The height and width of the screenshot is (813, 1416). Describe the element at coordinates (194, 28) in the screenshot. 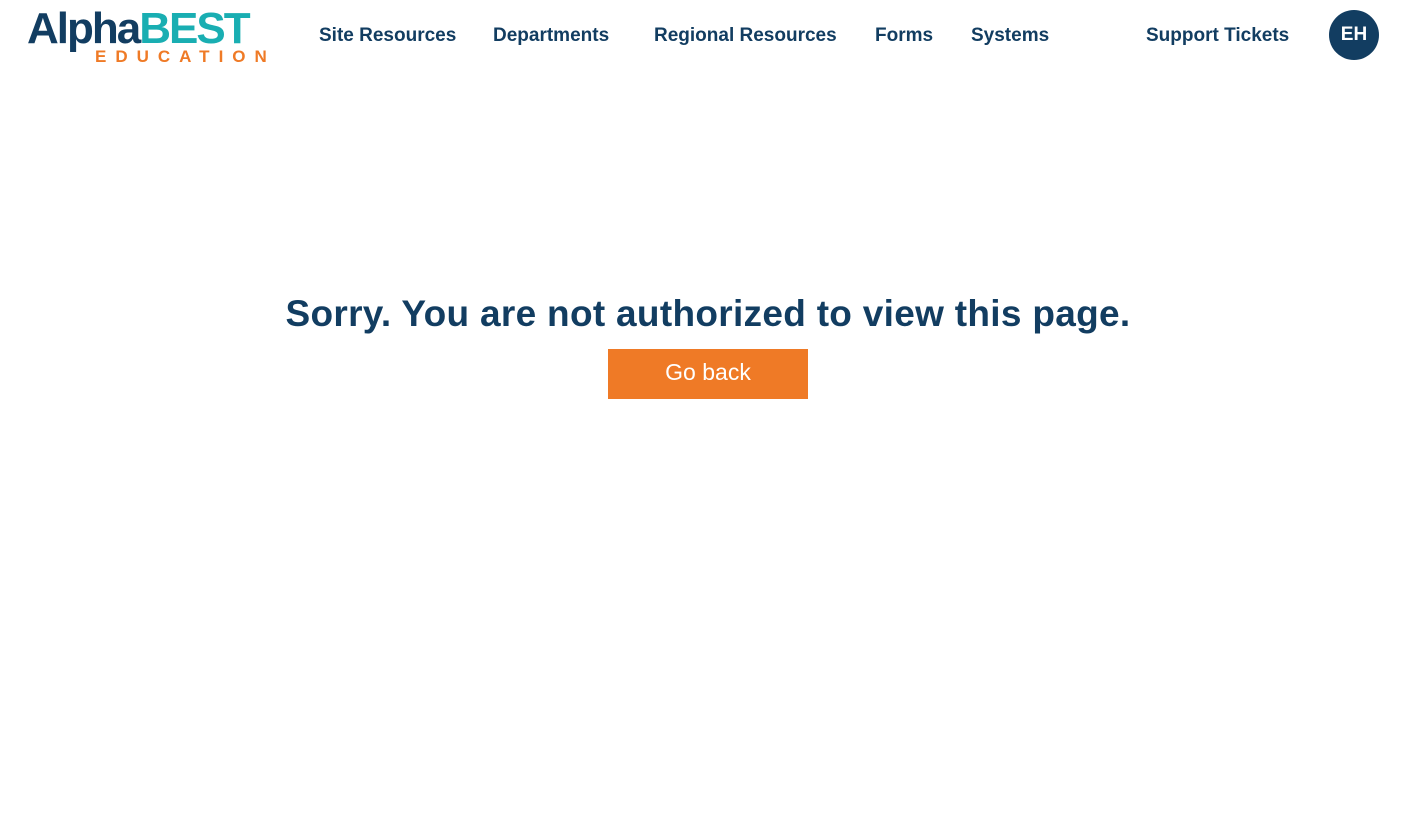

I see `logo-best-text: BEST` at that location.